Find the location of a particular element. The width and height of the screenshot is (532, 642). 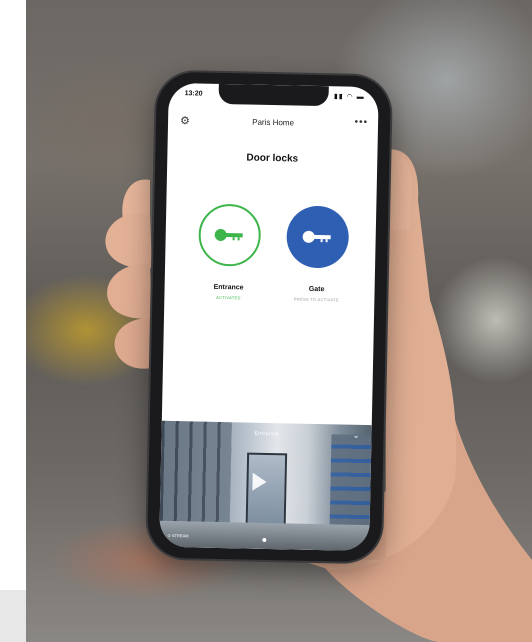

more-icon: ••• is located at coordinates (361, 122).